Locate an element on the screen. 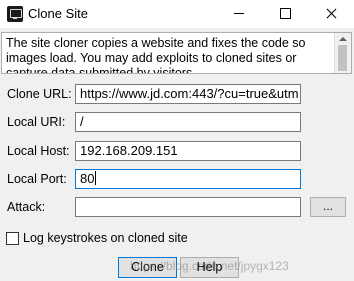 Image resolution: width=354 pixels, height=281 pixels. attack-input is located at coordinates (188, 207).